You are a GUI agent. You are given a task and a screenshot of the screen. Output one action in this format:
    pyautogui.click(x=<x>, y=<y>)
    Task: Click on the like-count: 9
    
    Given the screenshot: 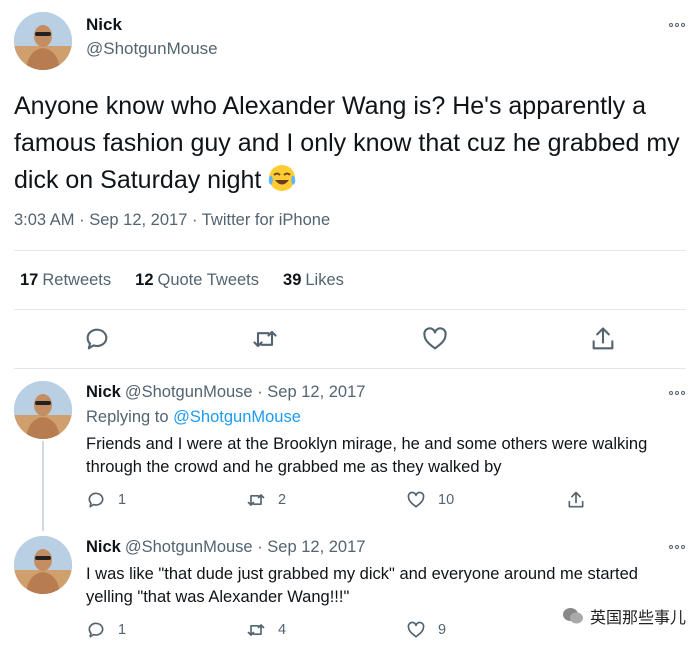 What is the action you would take?
    pyautogui.click(x=442, y=630)
    